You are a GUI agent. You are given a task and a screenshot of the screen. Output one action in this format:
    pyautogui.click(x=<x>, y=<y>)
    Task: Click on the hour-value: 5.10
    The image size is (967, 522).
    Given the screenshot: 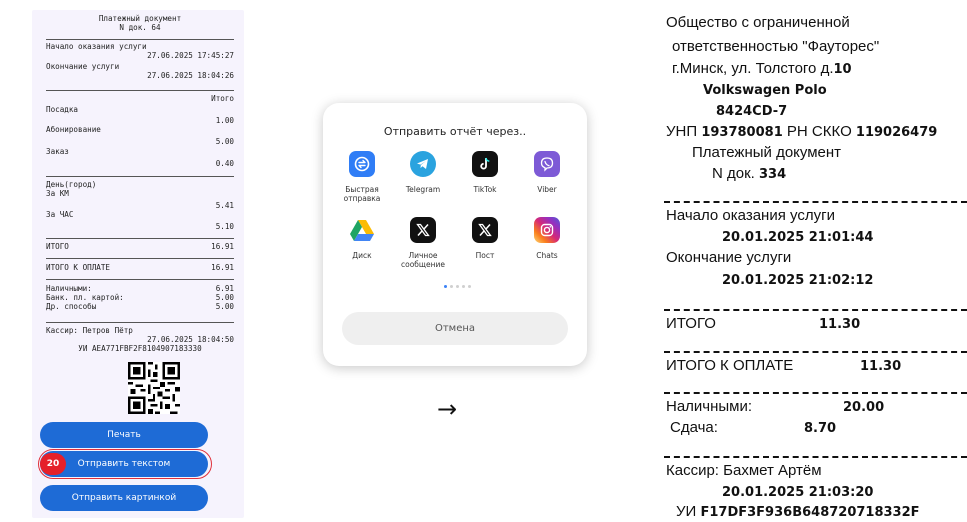 What is the action you would take?
    pyautogui.click(x=224, y=226)
    